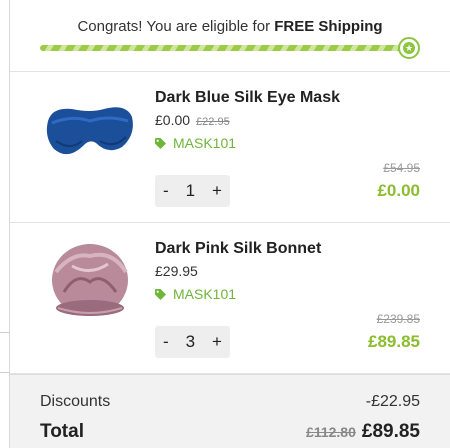  Describe the element at coordinates (394, 341) in the screenshot. I see `line-total-price: £89.85` at that location.